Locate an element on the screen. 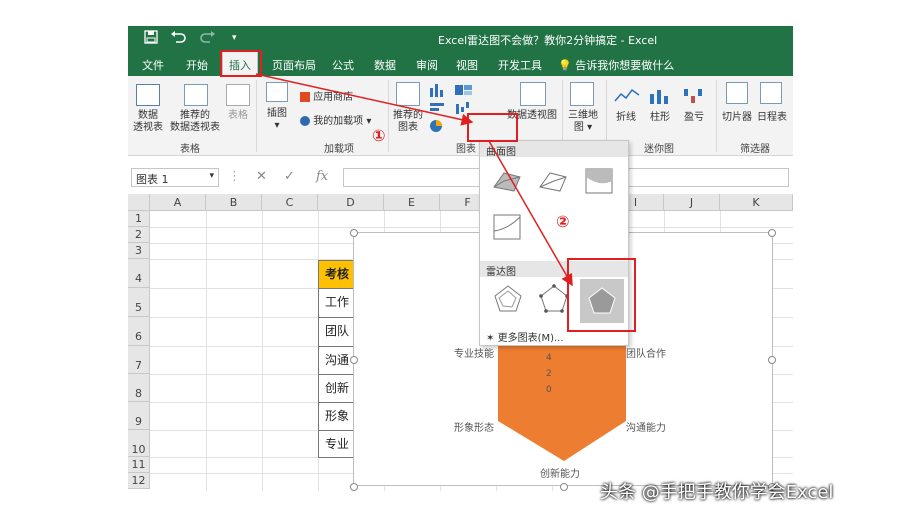 The height and width of the screenshot is (514, 920). customize-qat-icon: ▾ is located at coordinates (234, 38).